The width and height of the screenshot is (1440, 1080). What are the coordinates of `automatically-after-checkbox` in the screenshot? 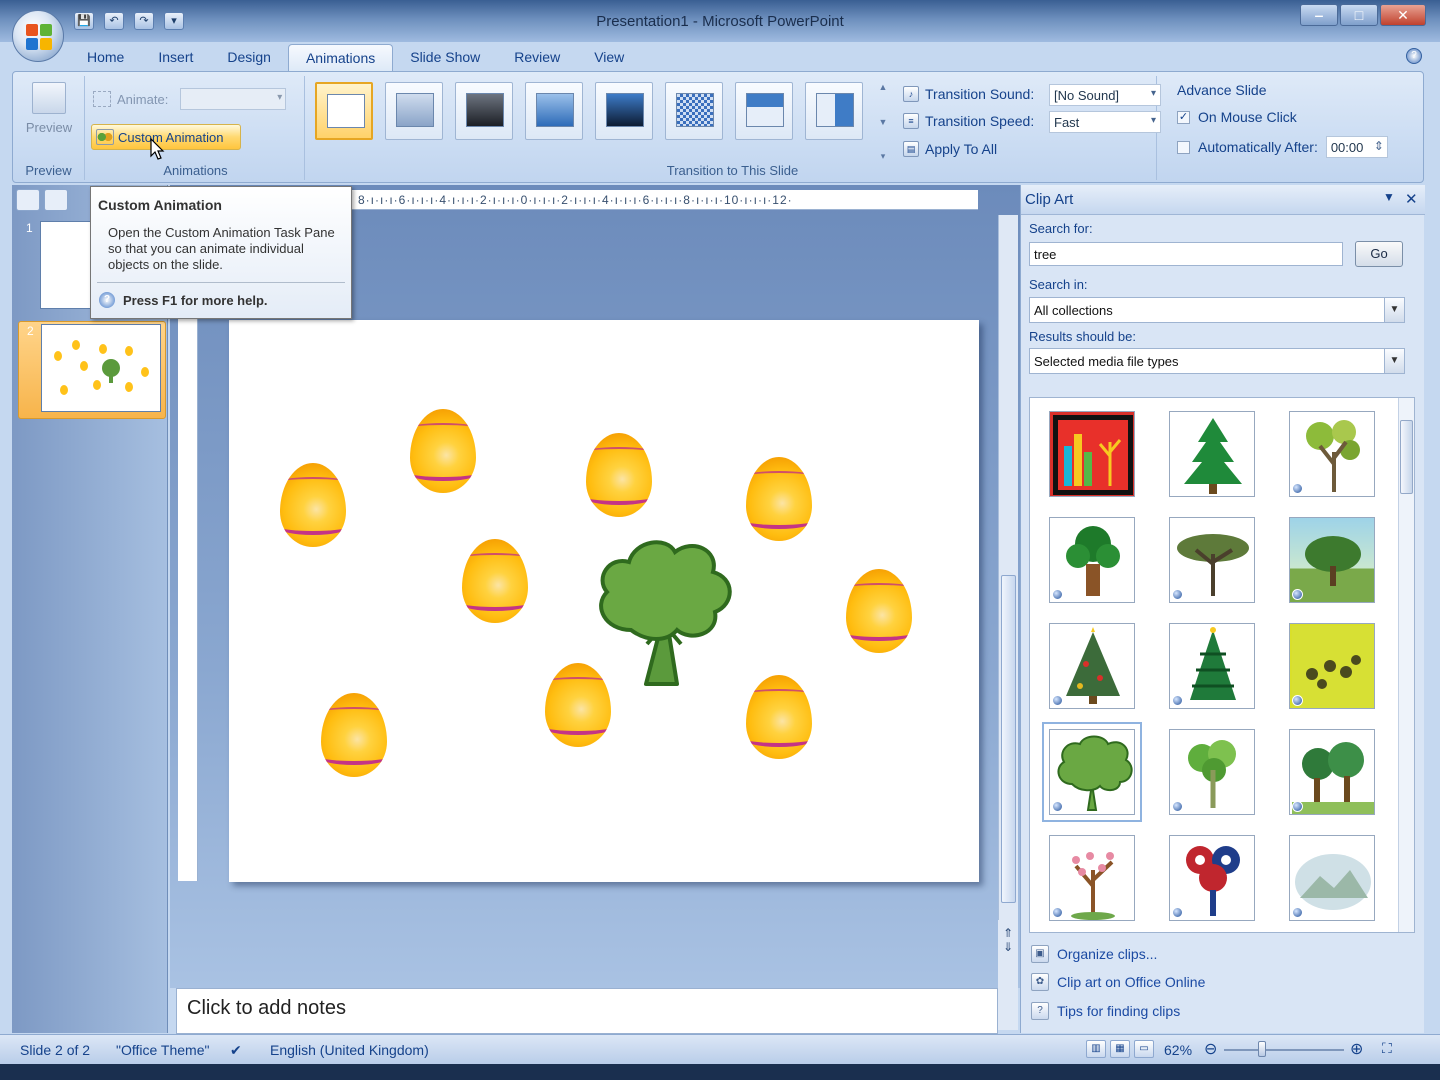 It's located at (1183, 147).